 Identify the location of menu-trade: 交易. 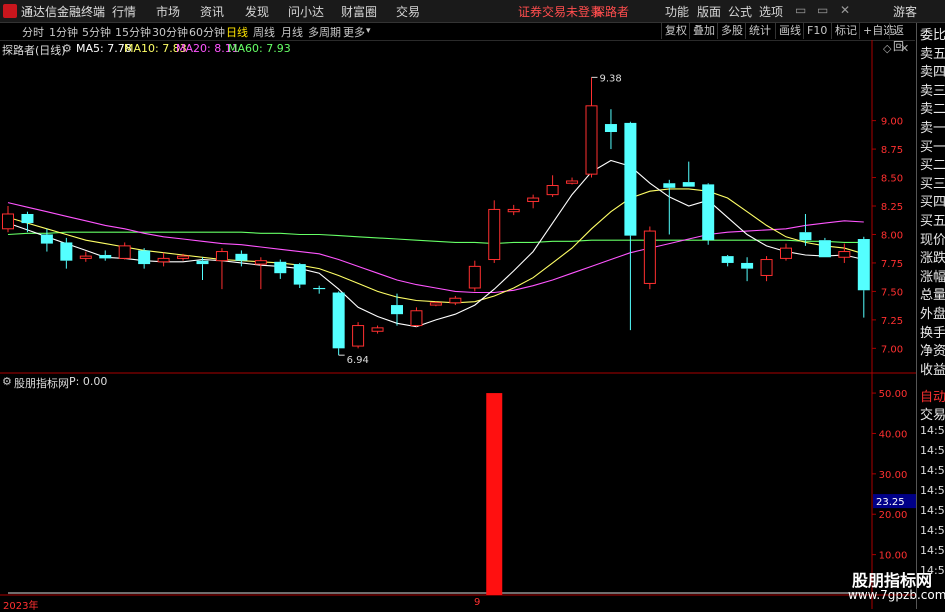
(408, 11).